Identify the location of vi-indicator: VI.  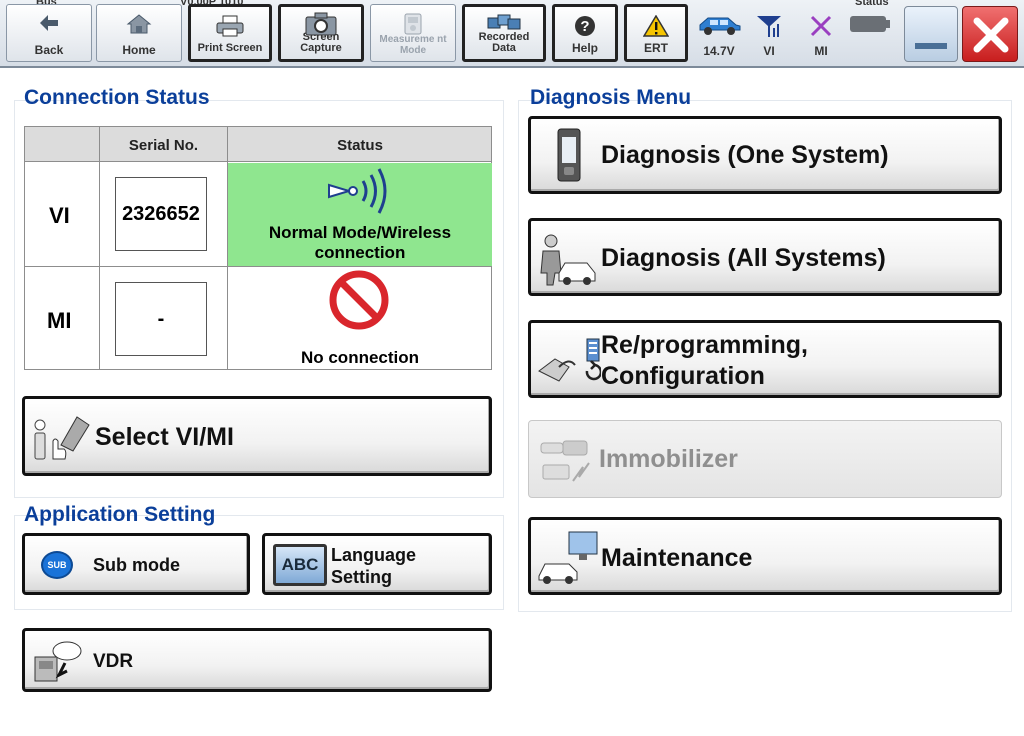
(769, 33).